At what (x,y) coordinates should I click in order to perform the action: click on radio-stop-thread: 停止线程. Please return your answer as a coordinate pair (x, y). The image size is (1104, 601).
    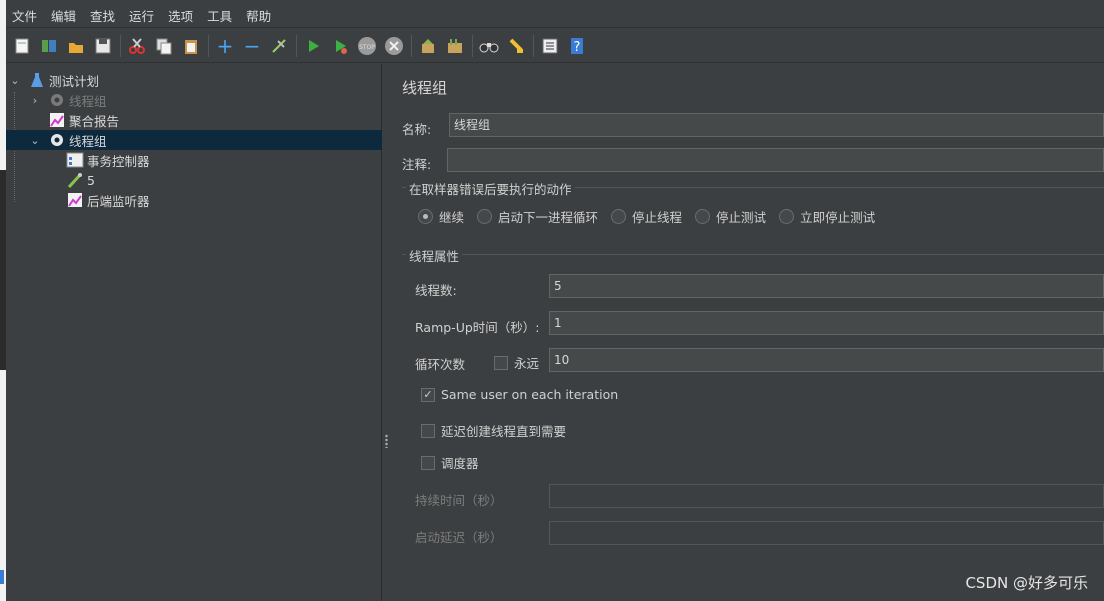
    Looking at the image, I should click on (646, 216).